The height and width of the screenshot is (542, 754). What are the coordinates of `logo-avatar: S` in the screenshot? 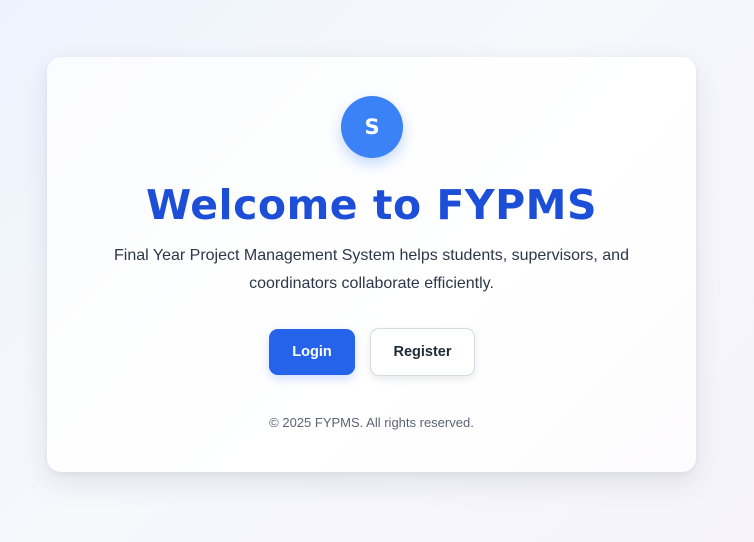 It's located at (372, 127).